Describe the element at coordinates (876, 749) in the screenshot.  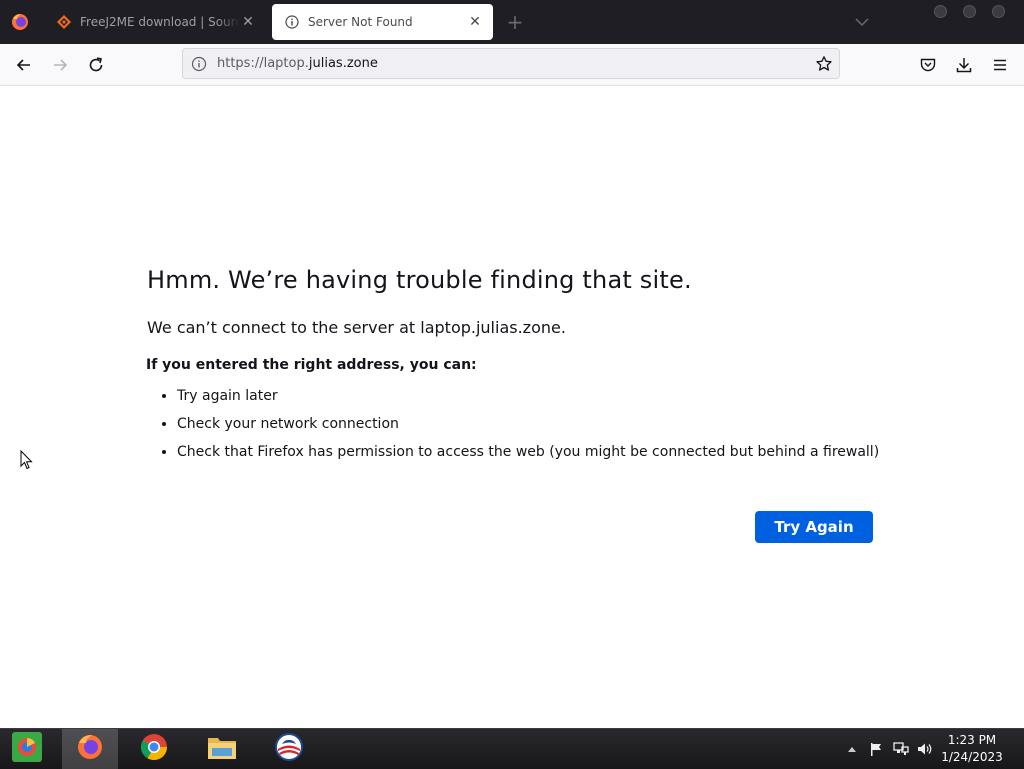
I see `action-center-flag-icon` at that location.